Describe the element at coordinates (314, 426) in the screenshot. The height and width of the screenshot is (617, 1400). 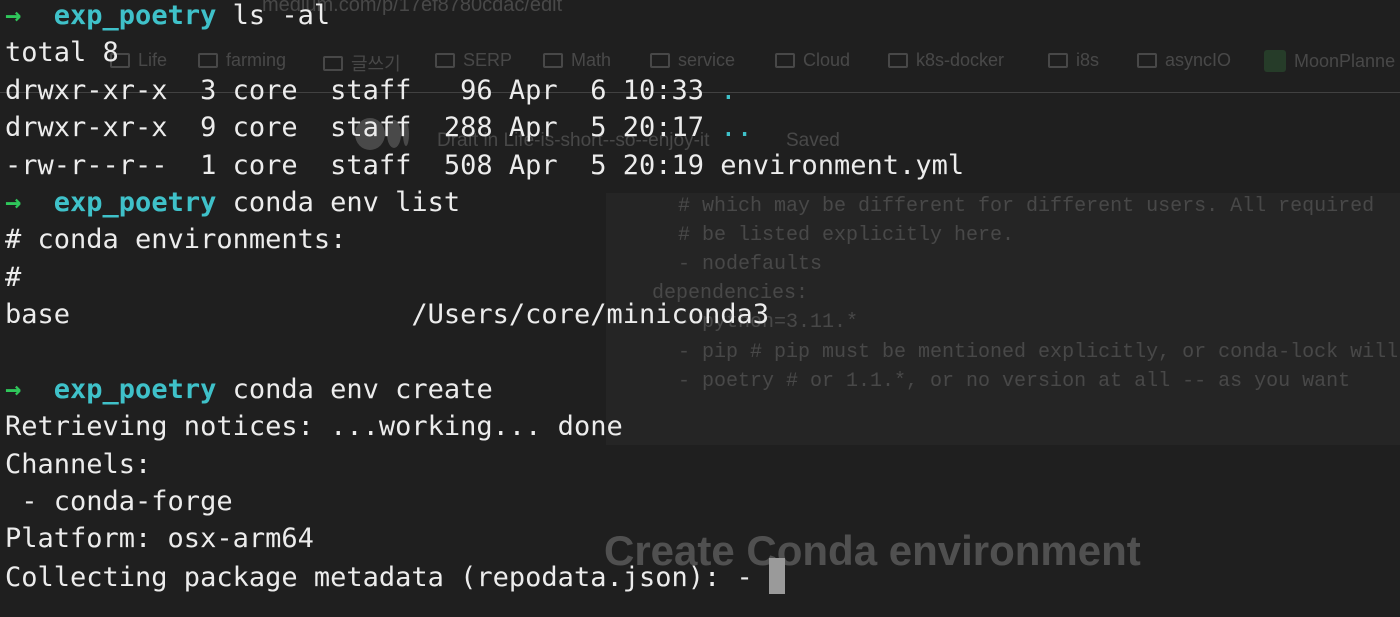
I see `output-line: Retrieving notices: ...working... done` at that location.